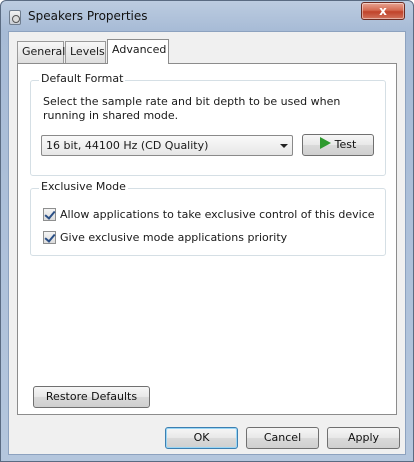  What do you see at coordinates (345, 144) in the screenshot?
I see `test-button-label: Test` at bounding box center [345, 144].